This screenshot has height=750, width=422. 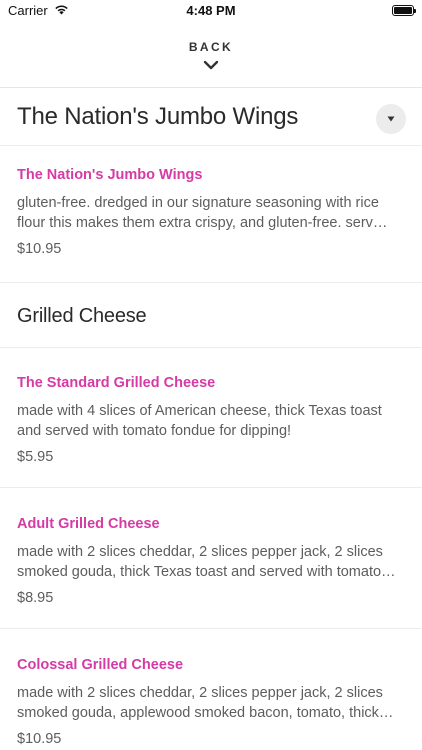 I want to click on menu-item-name: Adult Grilled Cheese, so click(x=88, y=524).